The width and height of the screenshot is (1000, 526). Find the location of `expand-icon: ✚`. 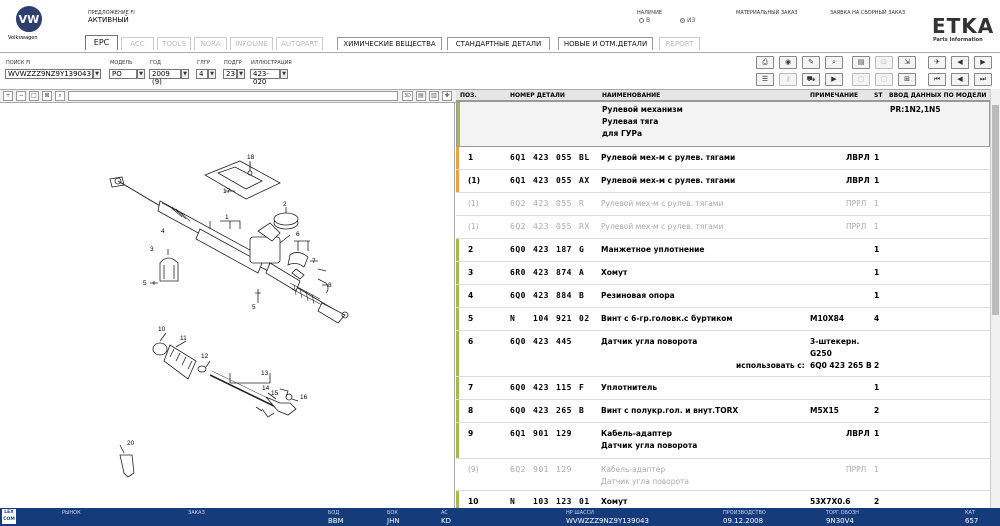

expand-icon: ✚ is located at coordinates (447, 96).